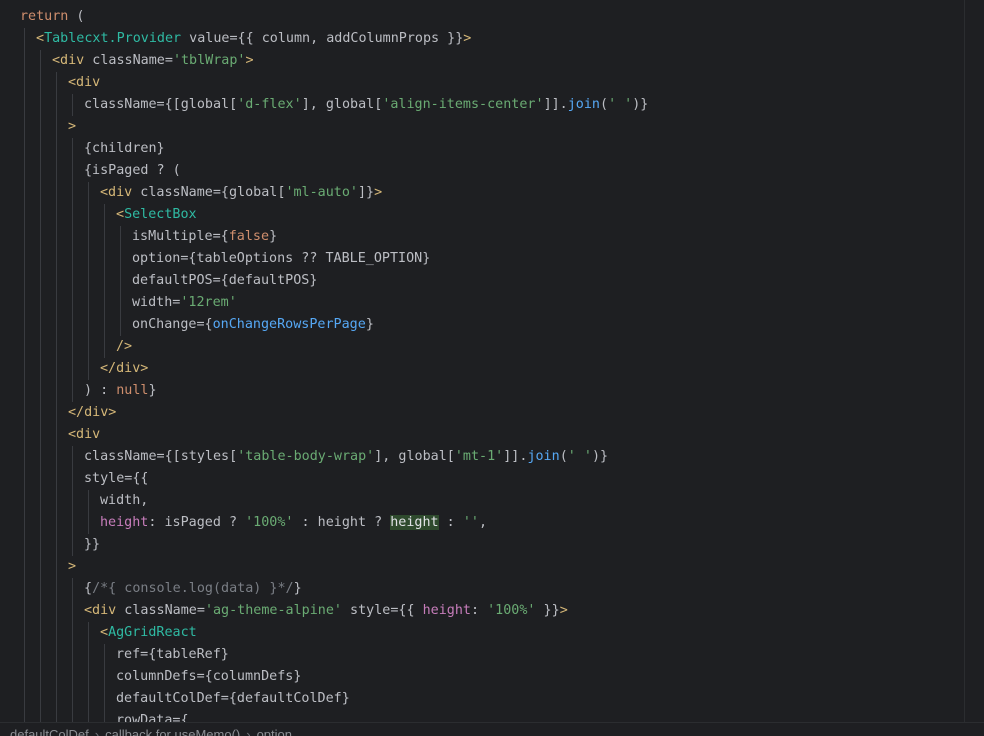  I want to click on code-line: <div className={global['ml-auto']}>, so click(241, 193).